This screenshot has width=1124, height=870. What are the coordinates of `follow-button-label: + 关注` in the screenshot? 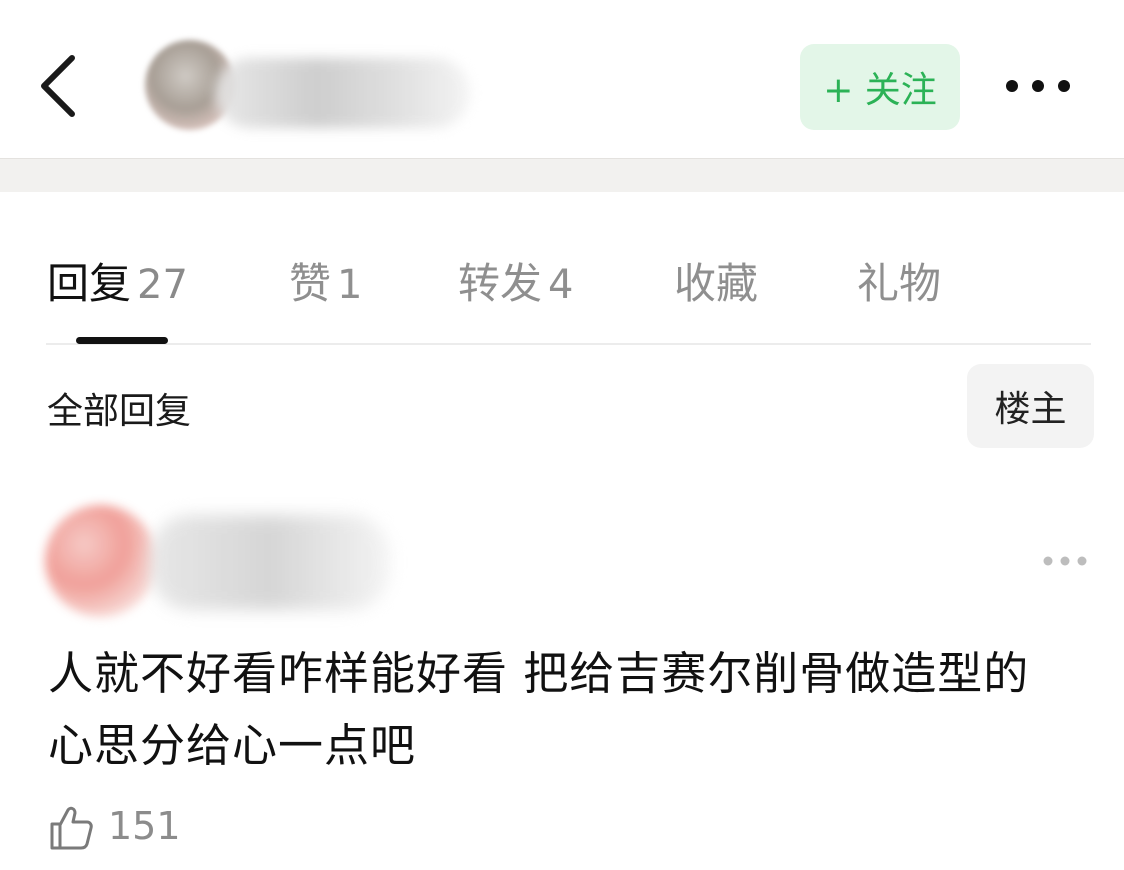 It's located at (880, 90).